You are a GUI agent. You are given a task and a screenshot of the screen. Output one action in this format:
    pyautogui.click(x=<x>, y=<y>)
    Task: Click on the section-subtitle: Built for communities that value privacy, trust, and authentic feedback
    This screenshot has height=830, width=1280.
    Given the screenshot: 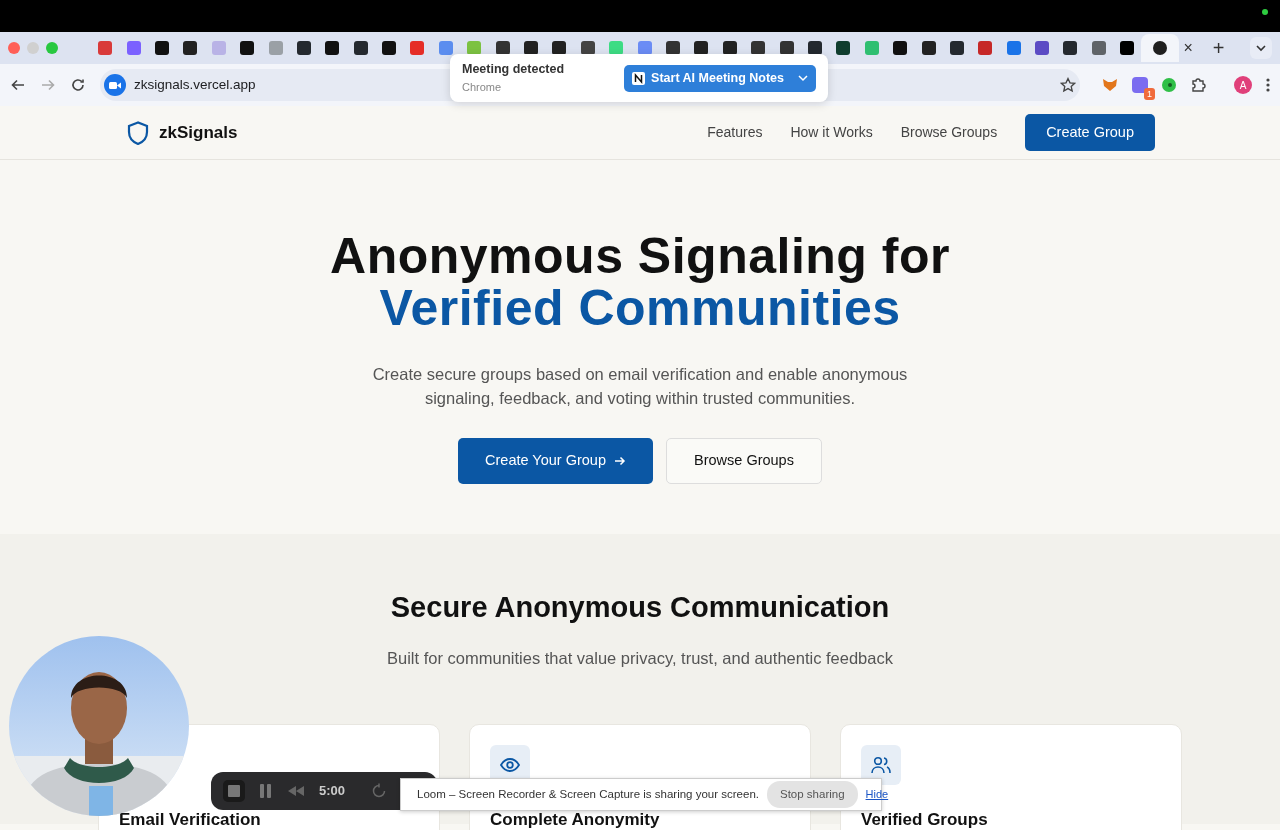 What is the action you would take?
    pyautogui.click(x=640, y=658)
    